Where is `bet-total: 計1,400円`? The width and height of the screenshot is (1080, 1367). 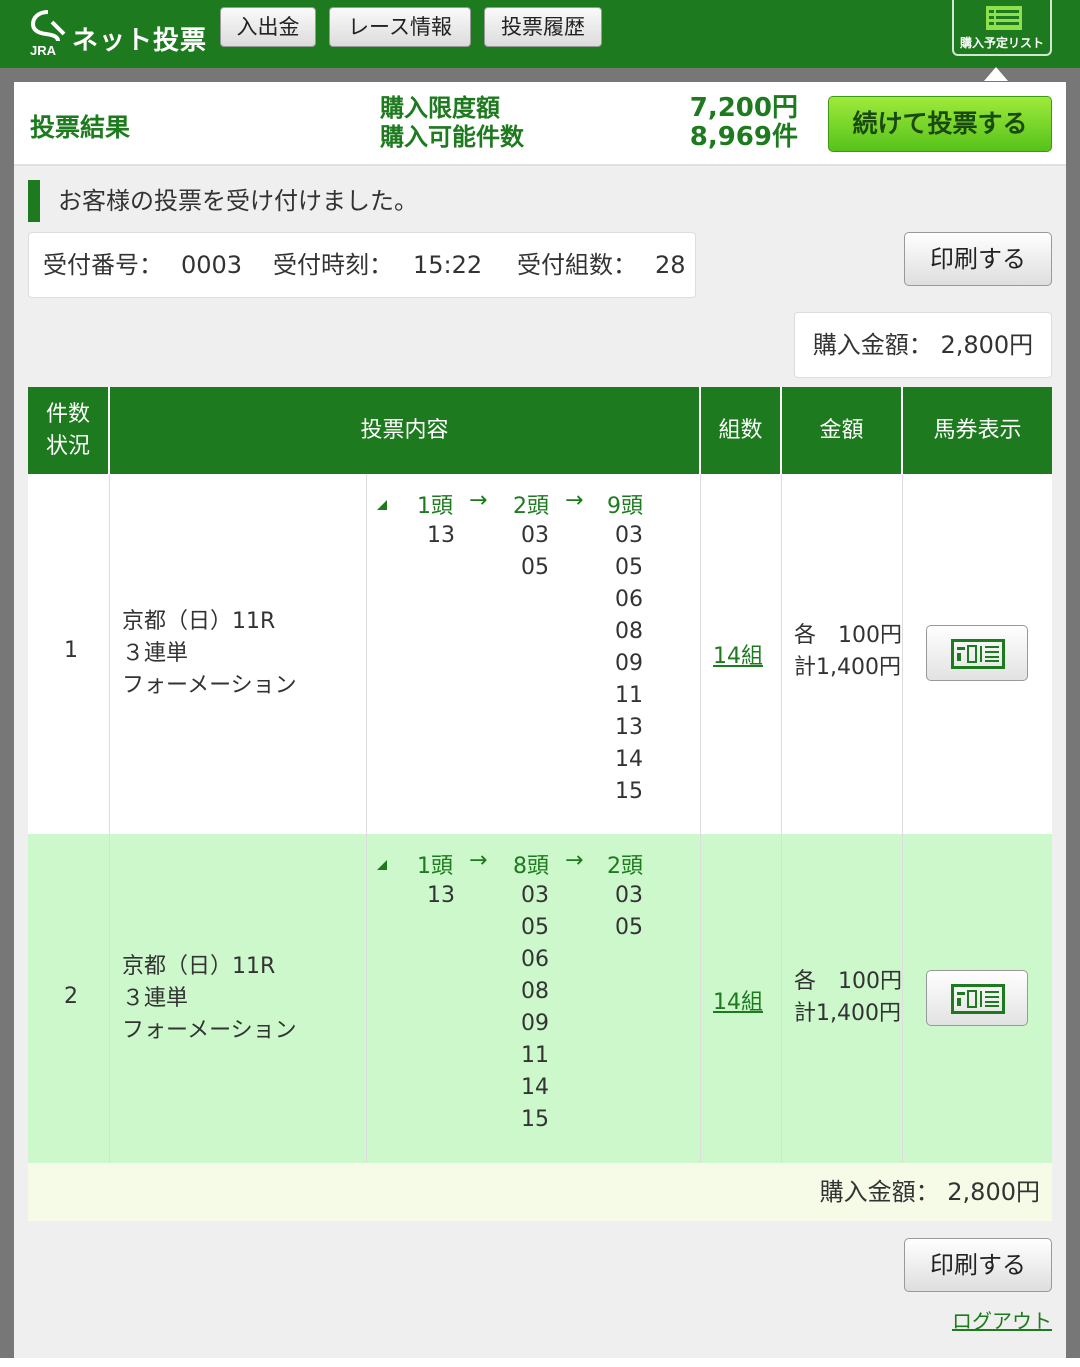
bet-total: 計1,400円 is located at coordinates (847, 1013).